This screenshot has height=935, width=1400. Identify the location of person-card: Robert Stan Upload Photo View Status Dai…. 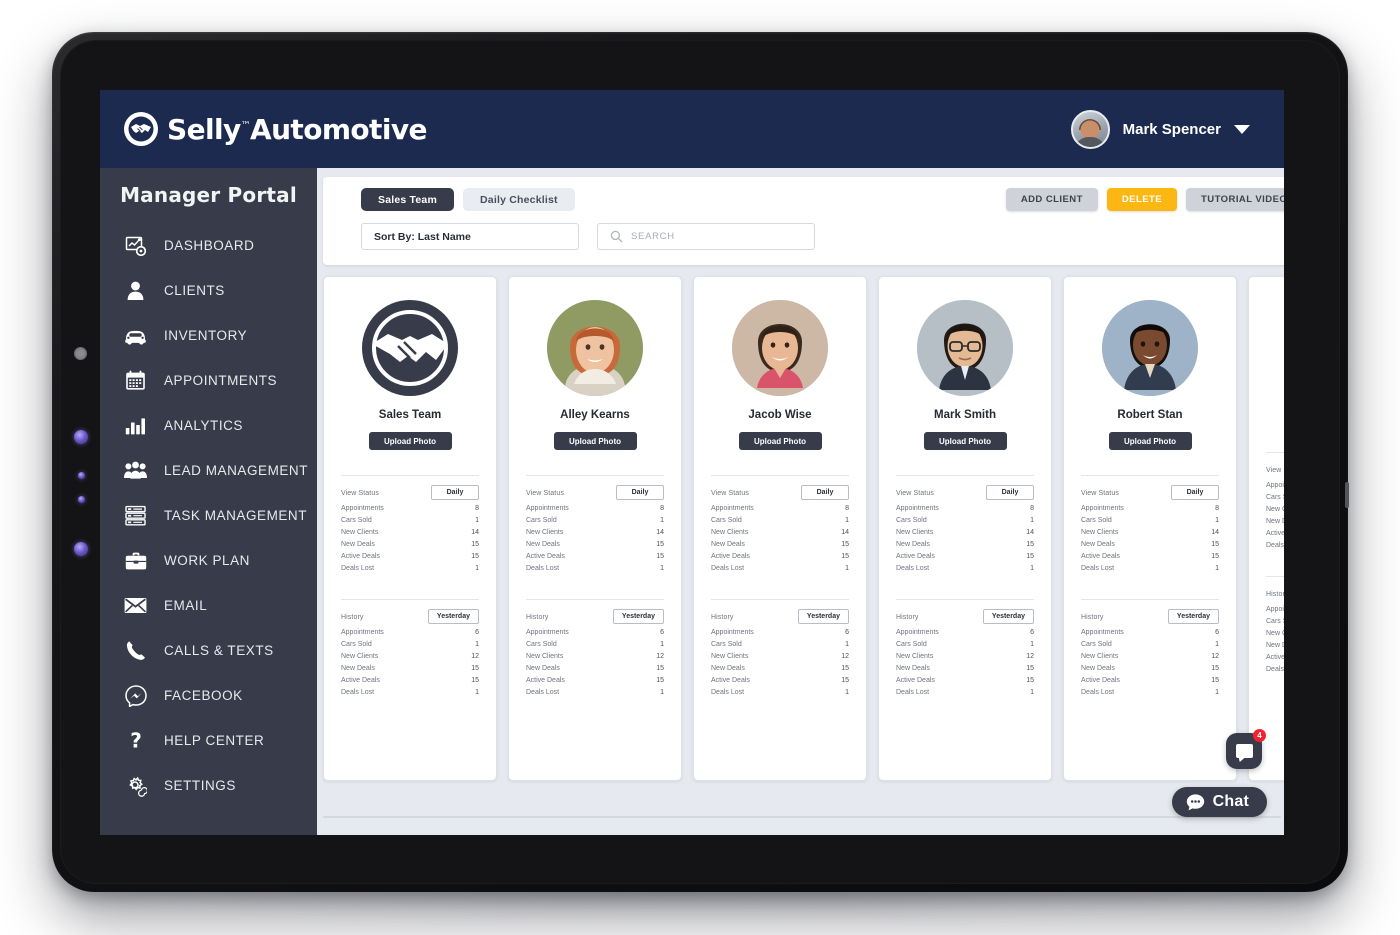
(1150, 528).